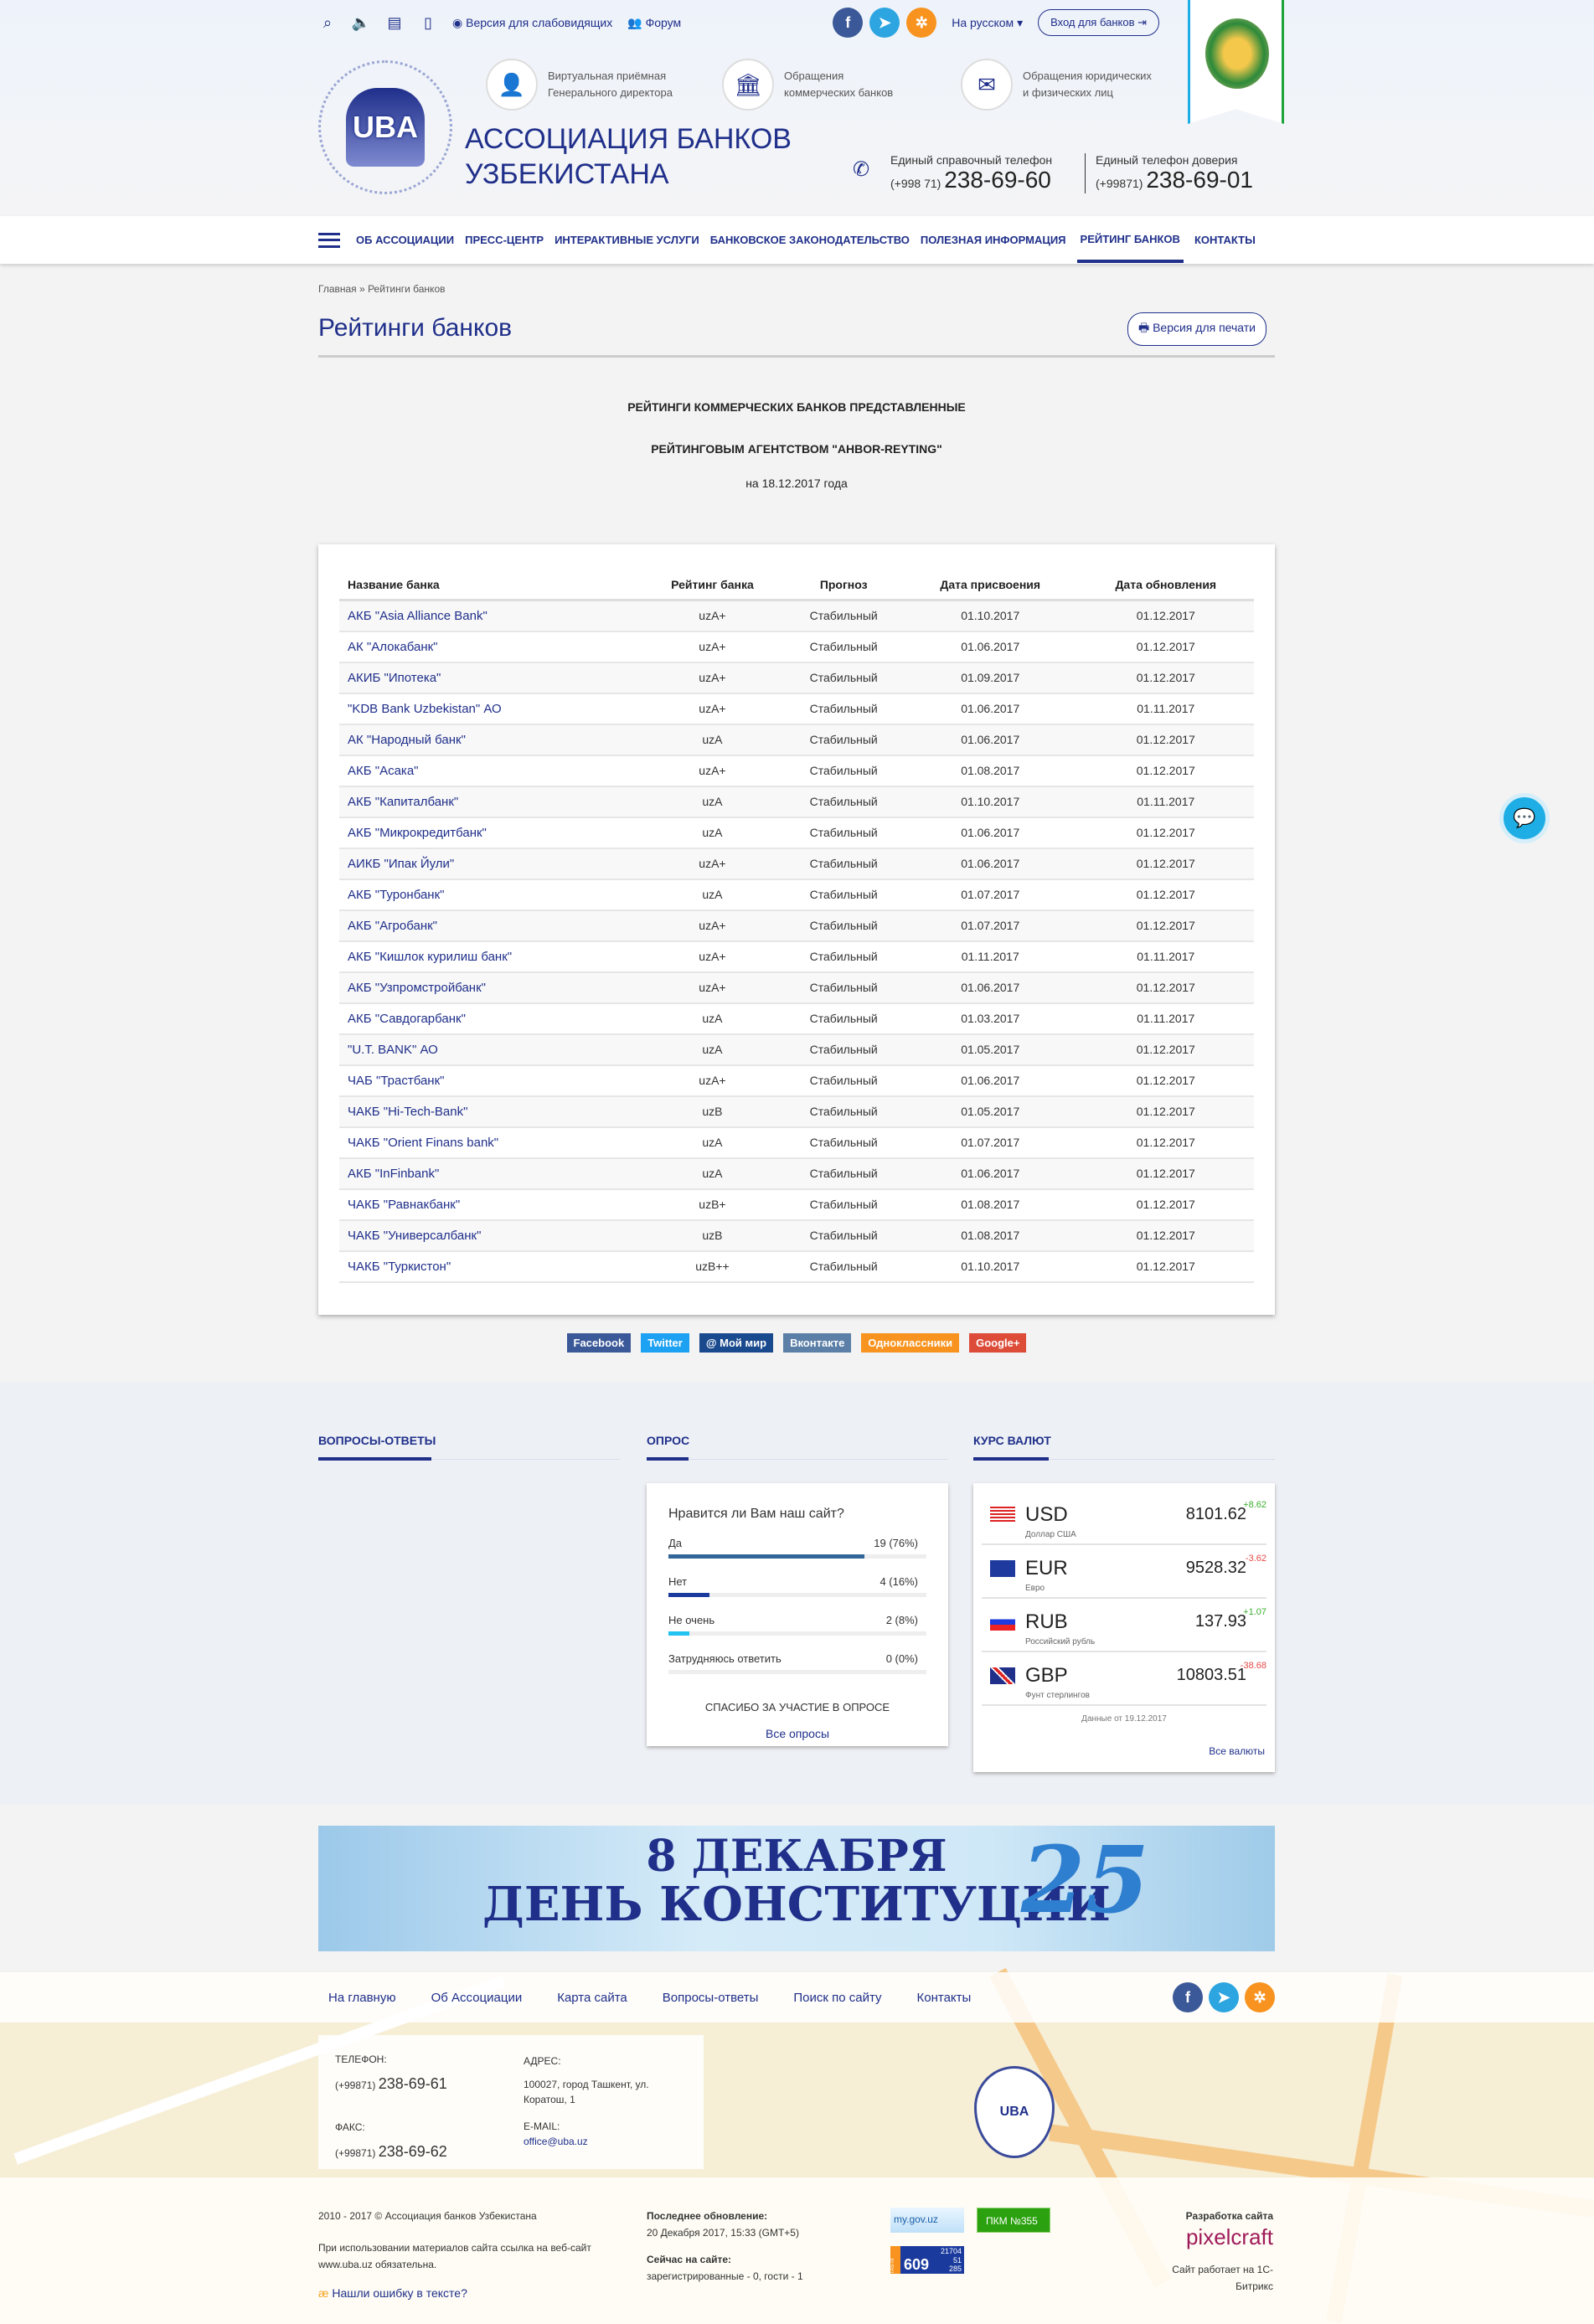  Describe the element at coordinates (490, 1018) in the screenshot. I see `bank-name-link: АКБ "Савдогарбанк"` at that location.